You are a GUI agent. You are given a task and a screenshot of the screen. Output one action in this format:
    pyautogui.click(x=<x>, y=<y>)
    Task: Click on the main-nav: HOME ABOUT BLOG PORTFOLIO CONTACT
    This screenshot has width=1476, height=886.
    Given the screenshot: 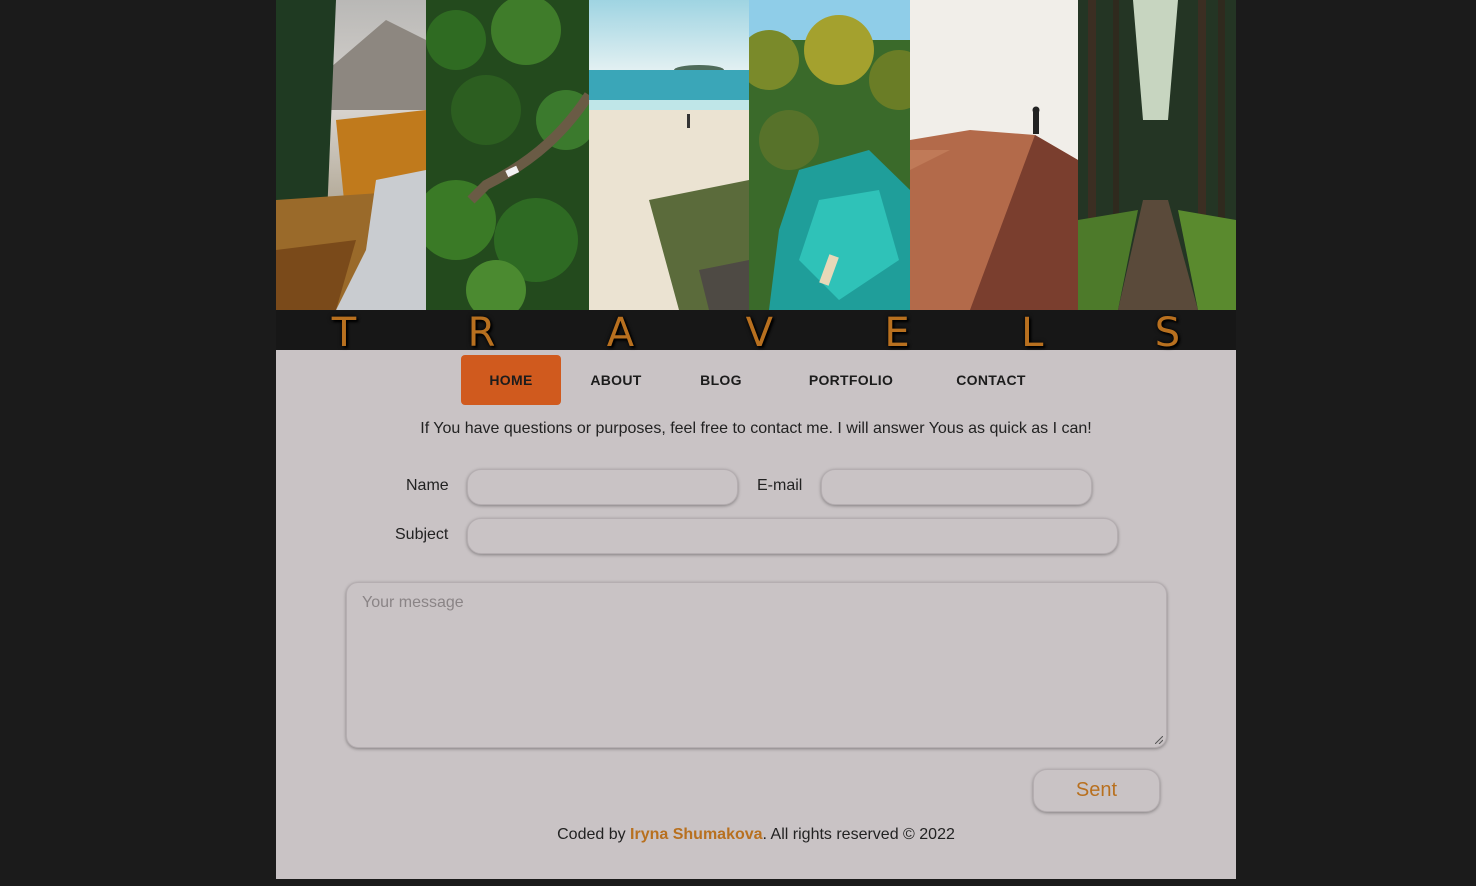 What is the action you would take?
    pyautogui.click(x=756, y=380)
    